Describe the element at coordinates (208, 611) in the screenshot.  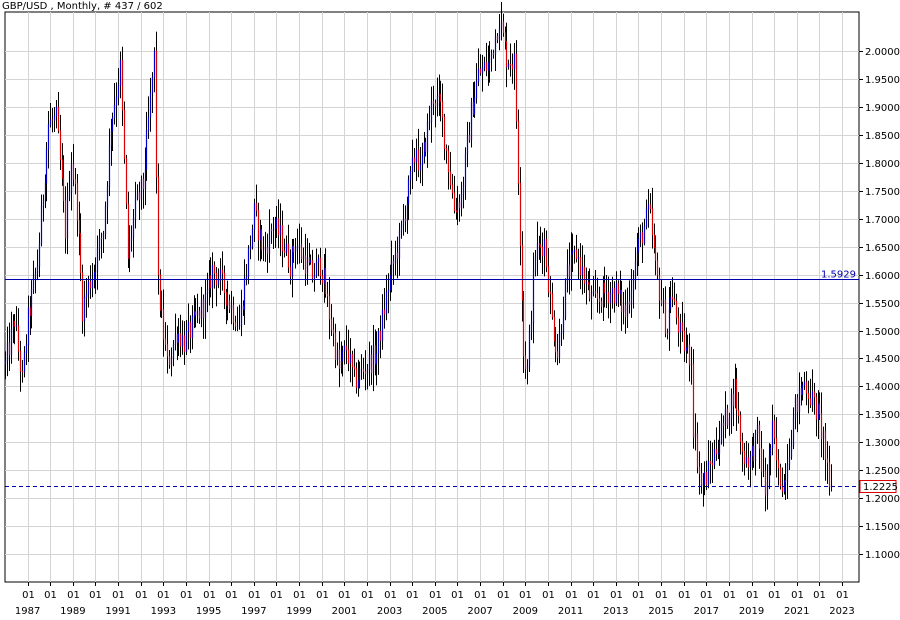
I see `x-year-label: 1995` at that location.